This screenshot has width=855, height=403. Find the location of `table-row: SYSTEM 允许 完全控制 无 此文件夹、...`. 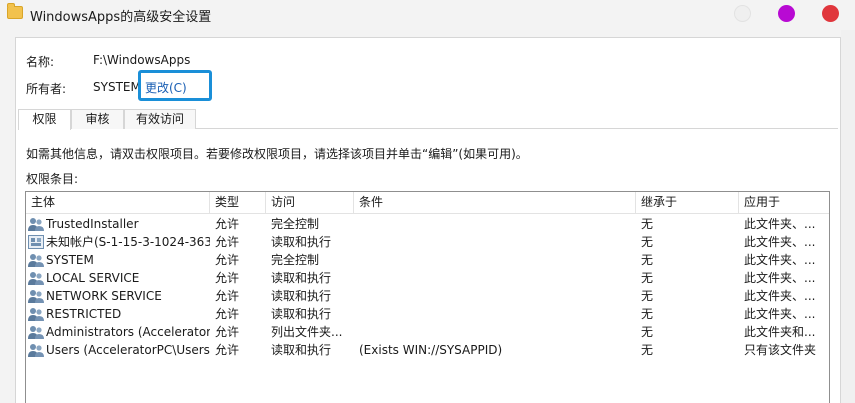

table-row: SYSTEM 允许 完全控制 无 此文件夹、... is located at coordinates (427, 260).